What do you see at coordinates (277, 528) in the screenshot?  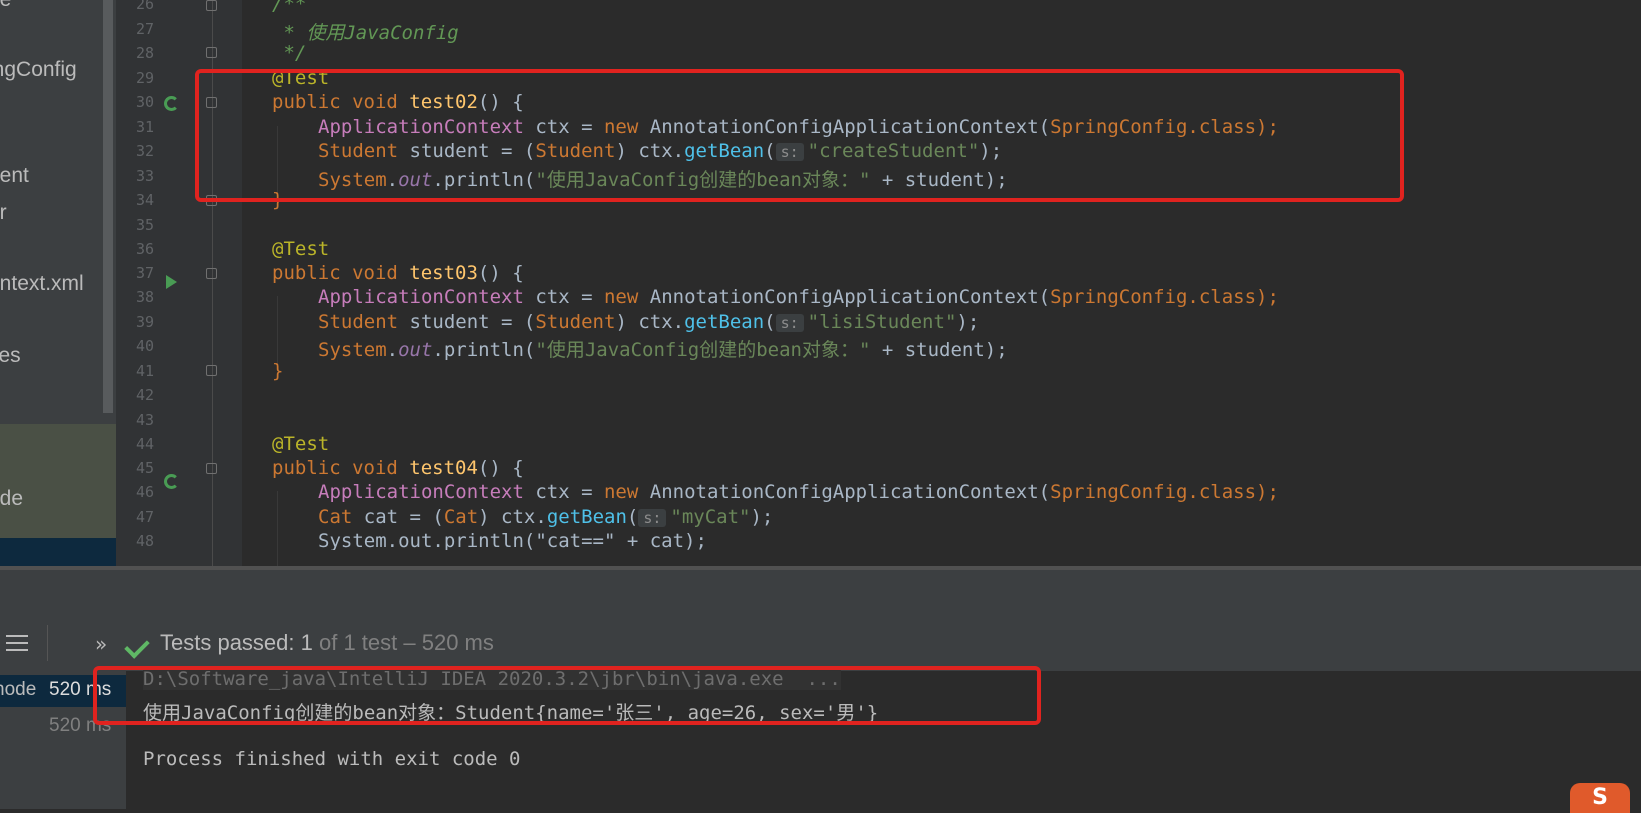 I see `indent-guide` at bounding box center [277, 528].